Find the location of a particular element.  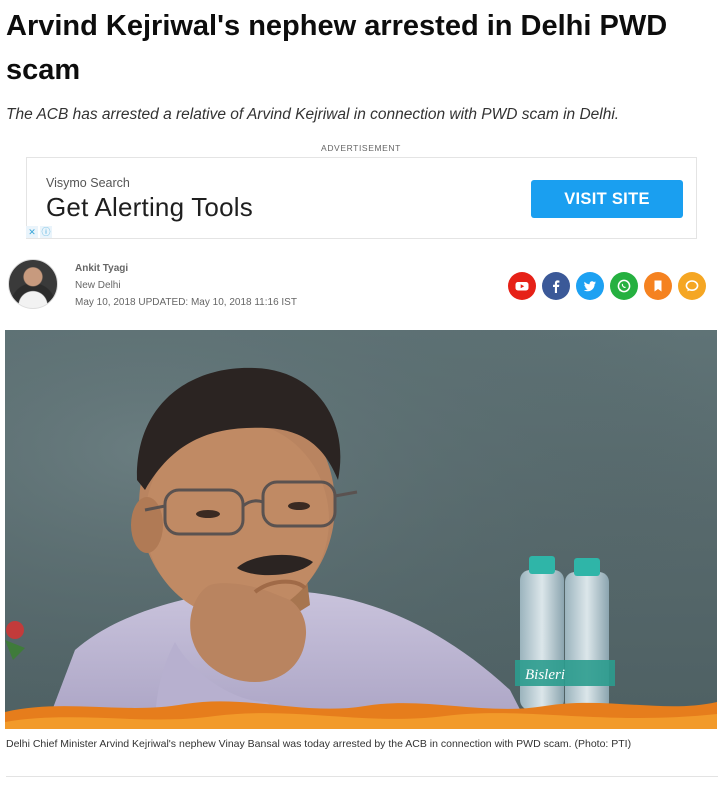

author-location: New Delhi is located at coordinates (98, 285).